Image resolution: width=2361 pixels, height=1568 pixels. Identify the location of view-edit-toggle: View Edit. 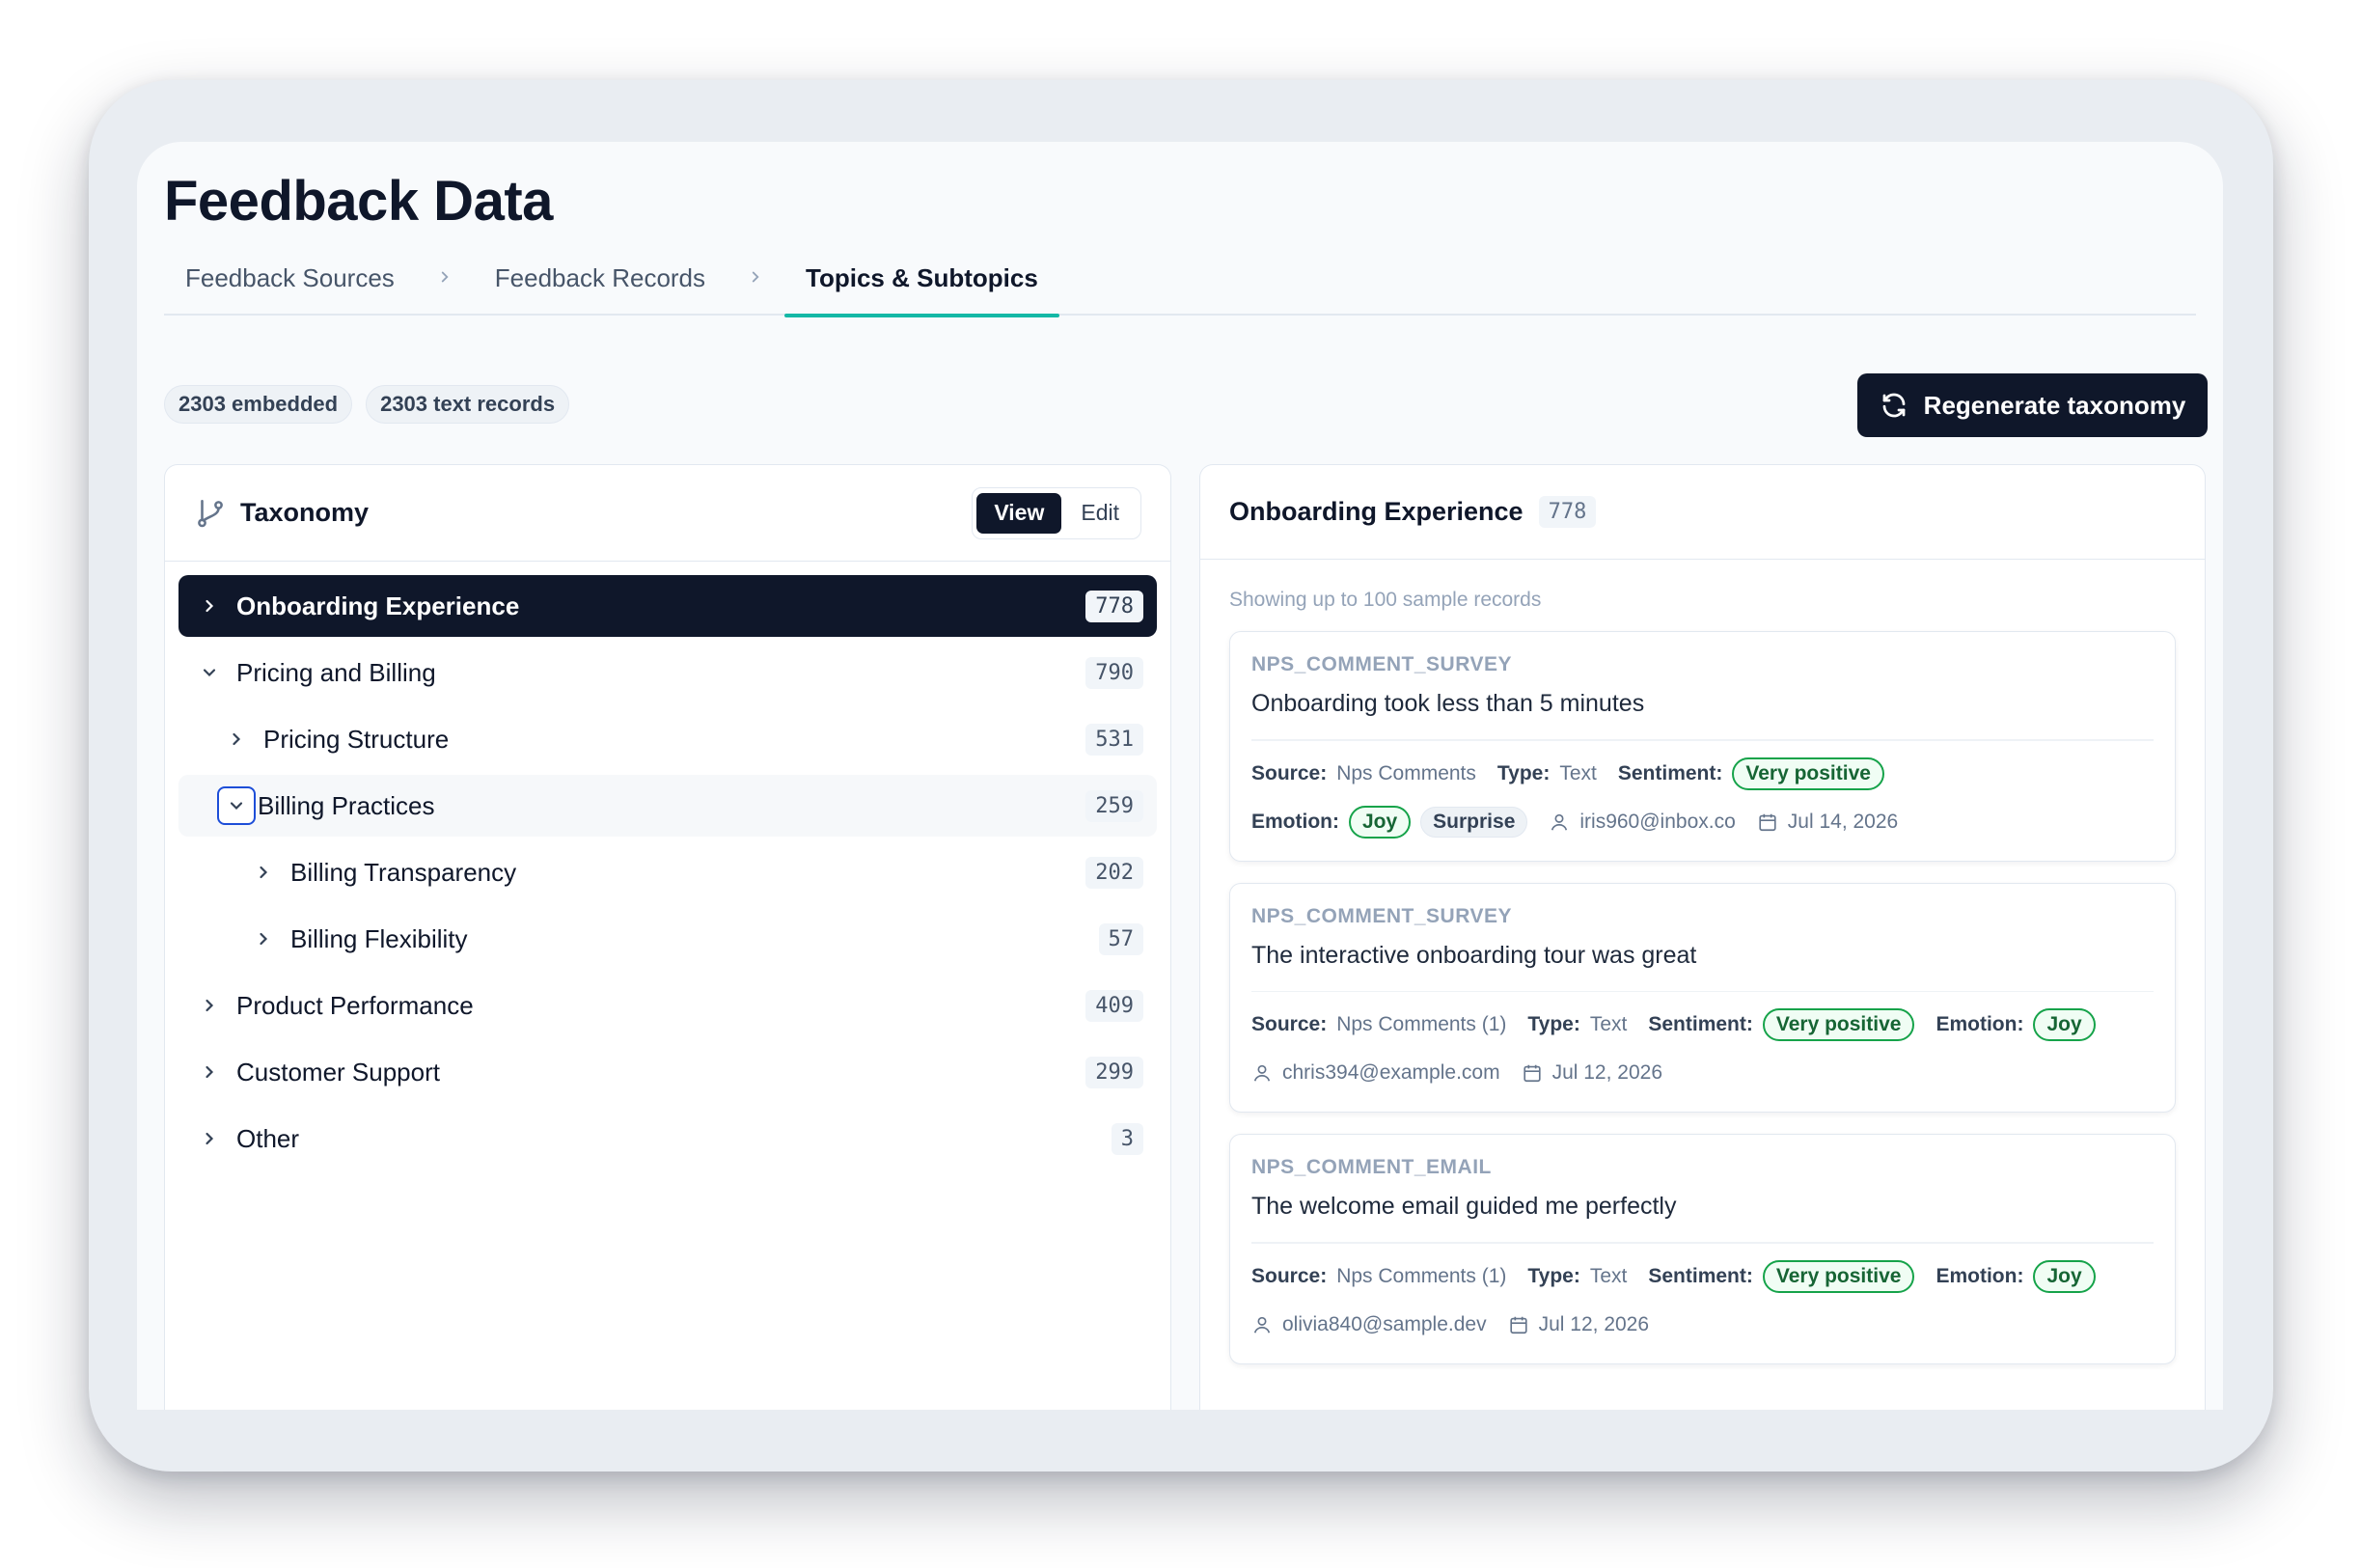
(1056, 512).